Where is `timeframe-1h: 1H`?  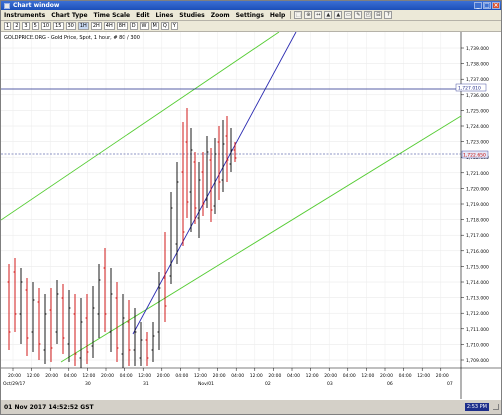 timeframe-1h: 1H is located at coordinates (83, 26).